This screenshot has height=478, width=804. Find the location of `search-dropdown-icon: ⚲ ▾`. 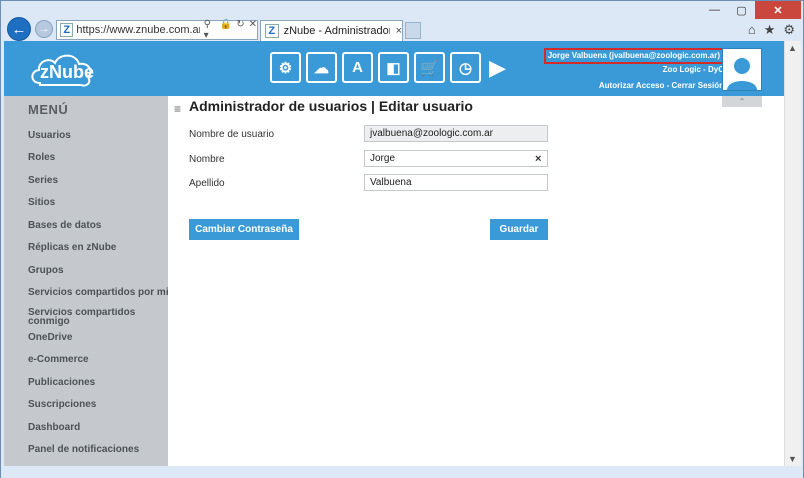

search-dropdown-icon: ⚲ ▾ is located at coordinates (210, 30).